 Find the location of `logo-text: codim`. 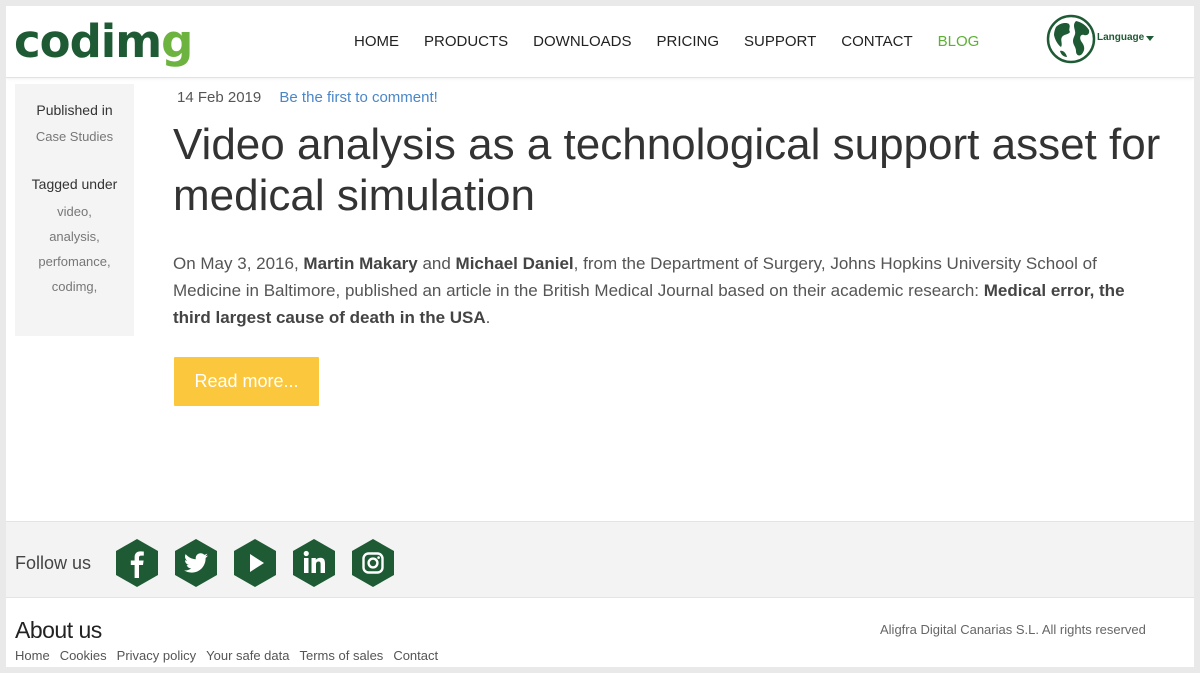

logo-text: codim is located at coordinates (88, 41).